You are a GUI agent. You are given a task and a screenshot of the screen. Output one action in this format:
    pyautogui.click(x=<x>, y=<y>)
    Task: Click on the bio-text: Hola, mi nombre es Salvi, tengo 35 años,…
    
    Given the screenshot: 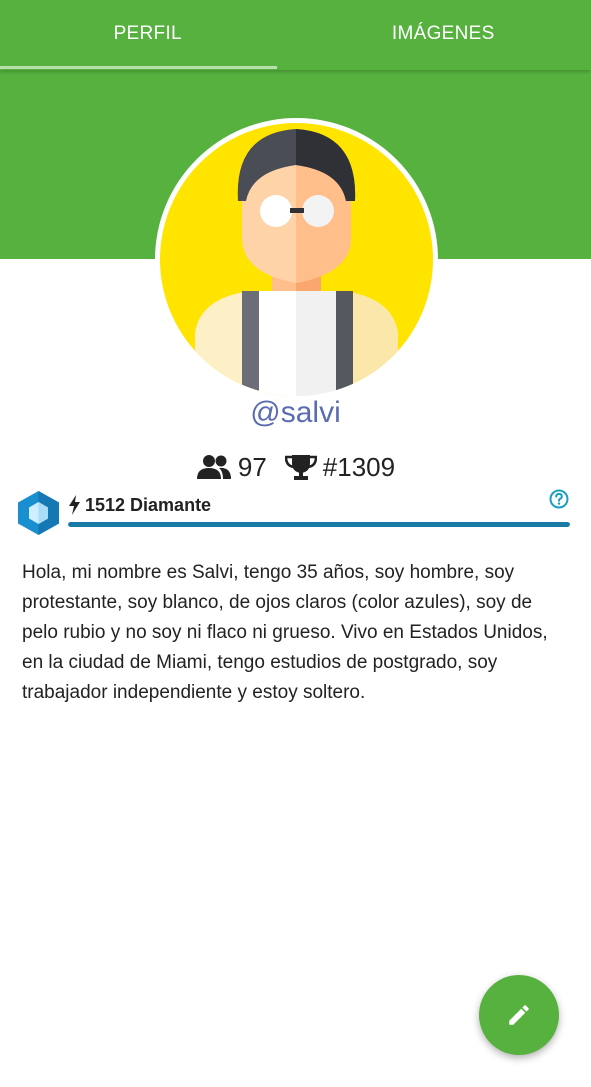 What is the action you would take?
    pyautogui.click(x=285, y=632)
    